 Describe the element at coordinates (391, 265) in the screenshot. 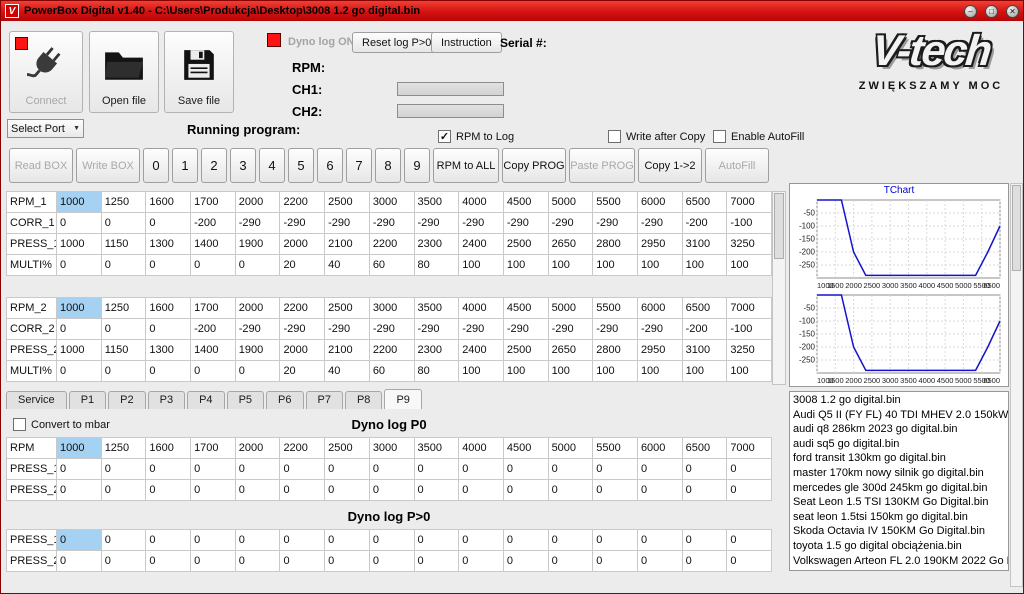

I see `value-cell: 60` at that location.